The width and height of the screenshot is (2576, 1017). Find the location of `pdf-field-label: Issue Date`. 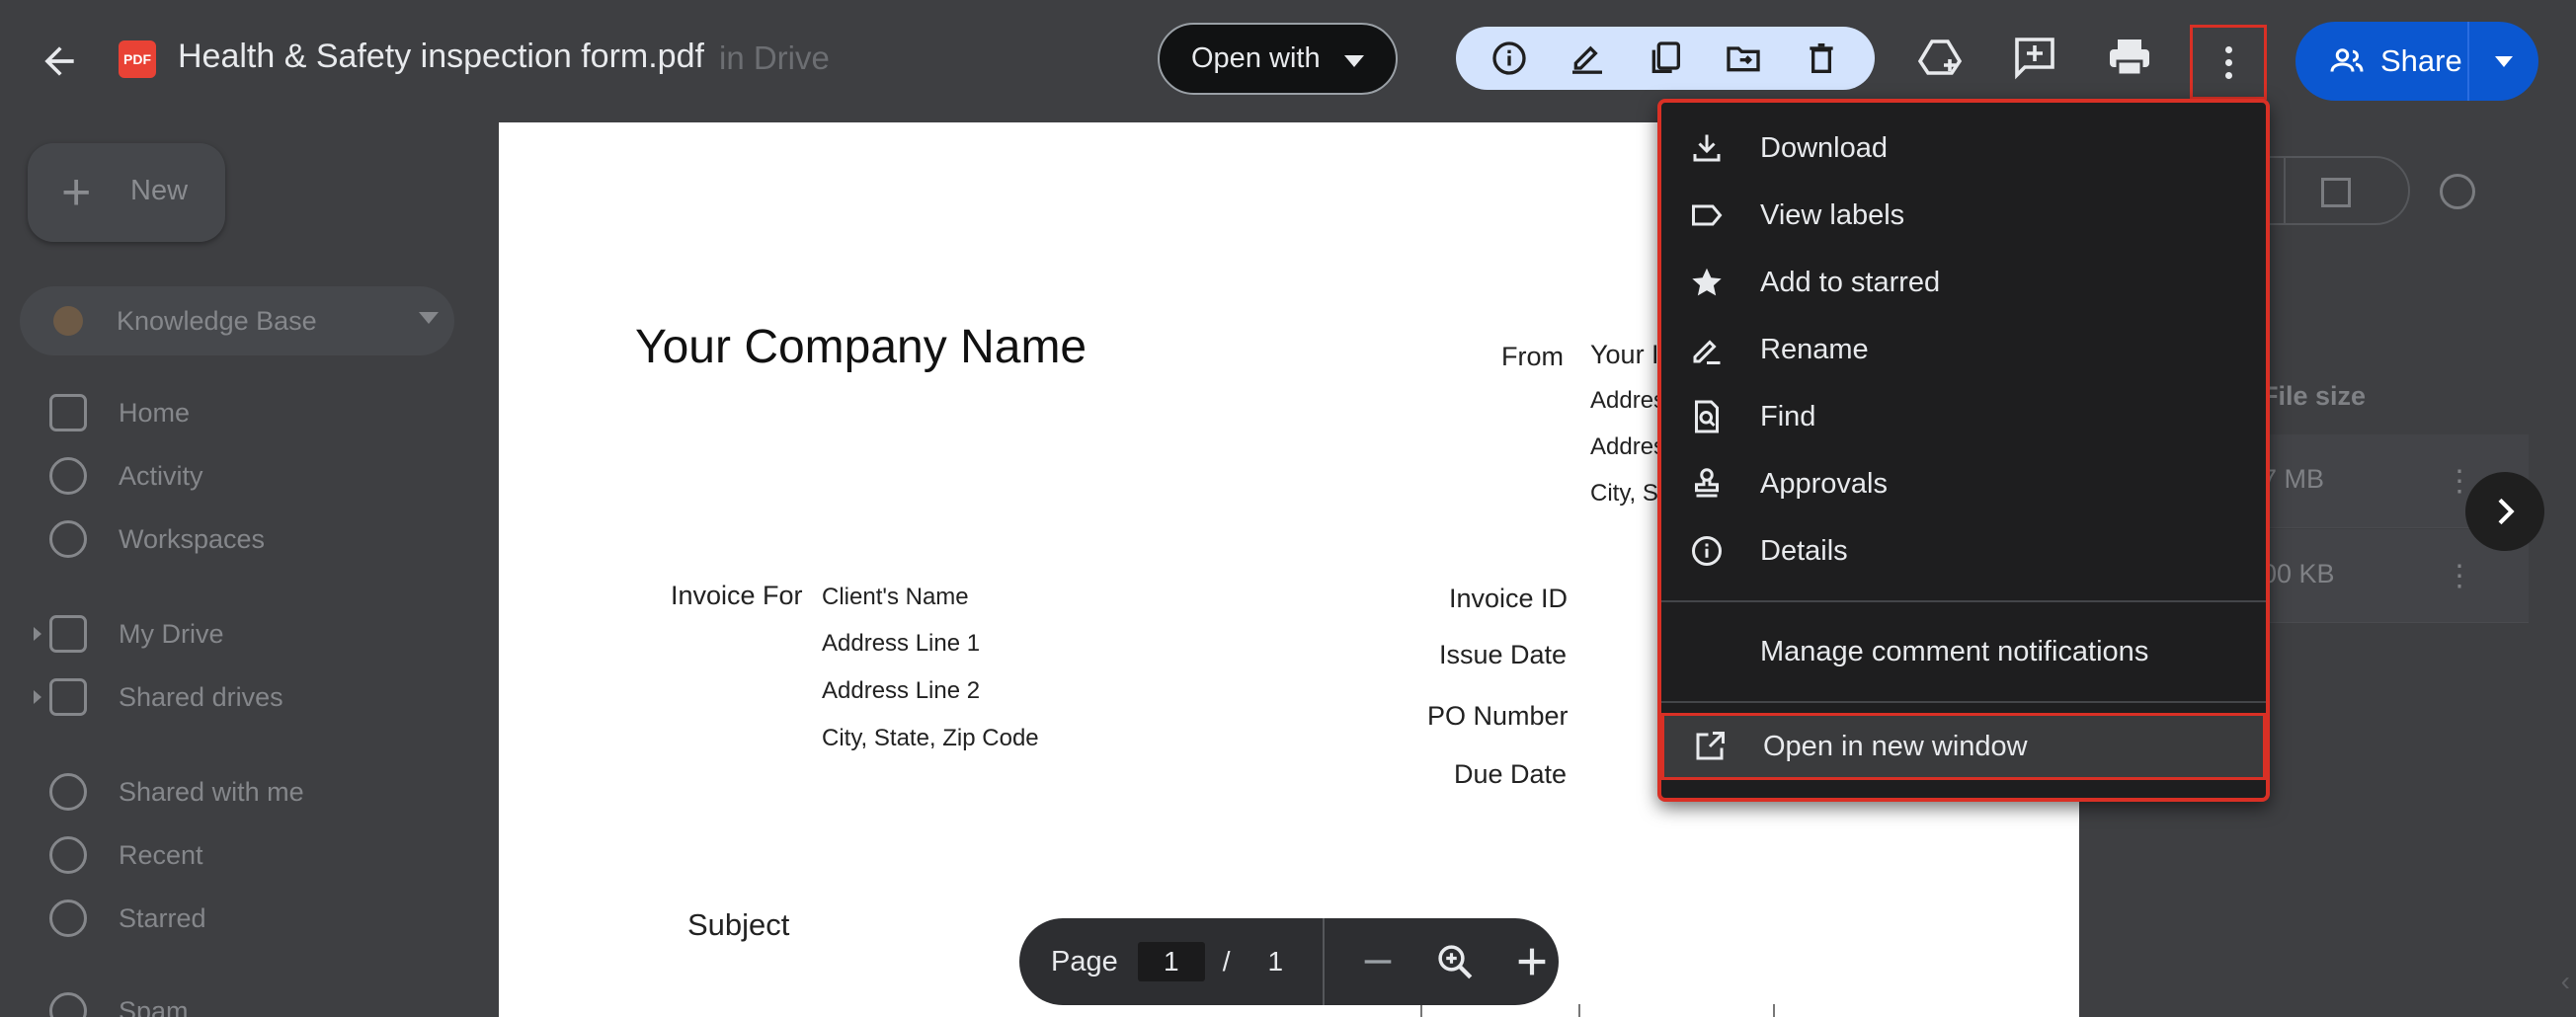

pdf-field-label: Issue Date is located at coordinates (1503, 654).